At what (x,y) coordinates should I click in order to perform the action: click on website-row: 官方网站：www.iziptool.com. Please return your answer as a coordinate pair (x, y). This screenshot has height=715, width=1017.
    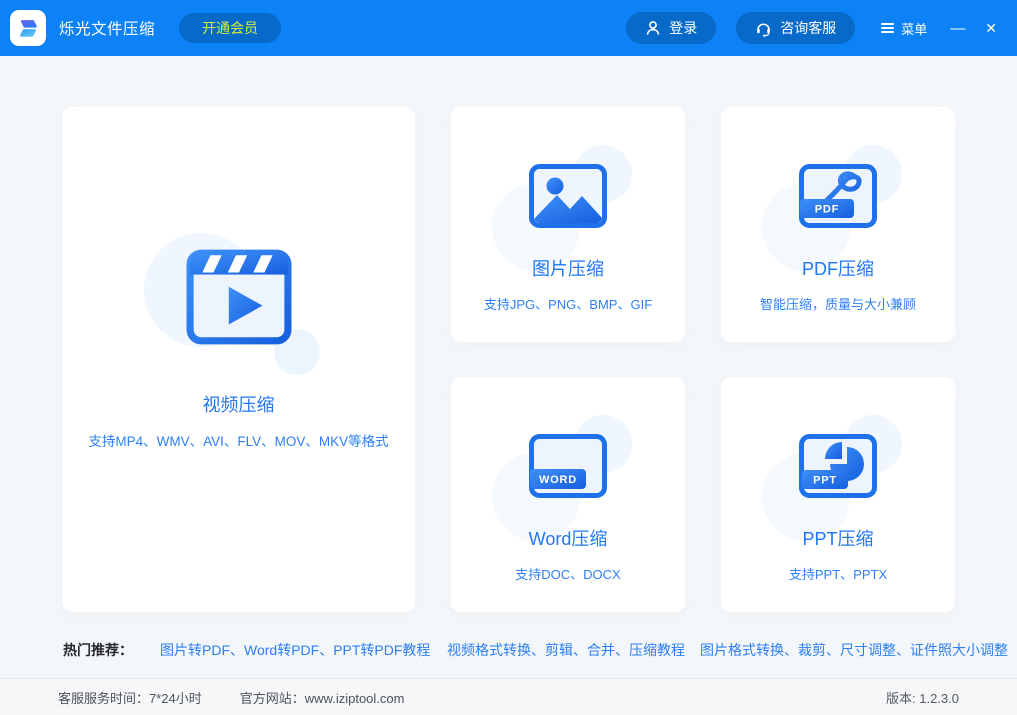
    Looking at the image, I should click on (322, 697).